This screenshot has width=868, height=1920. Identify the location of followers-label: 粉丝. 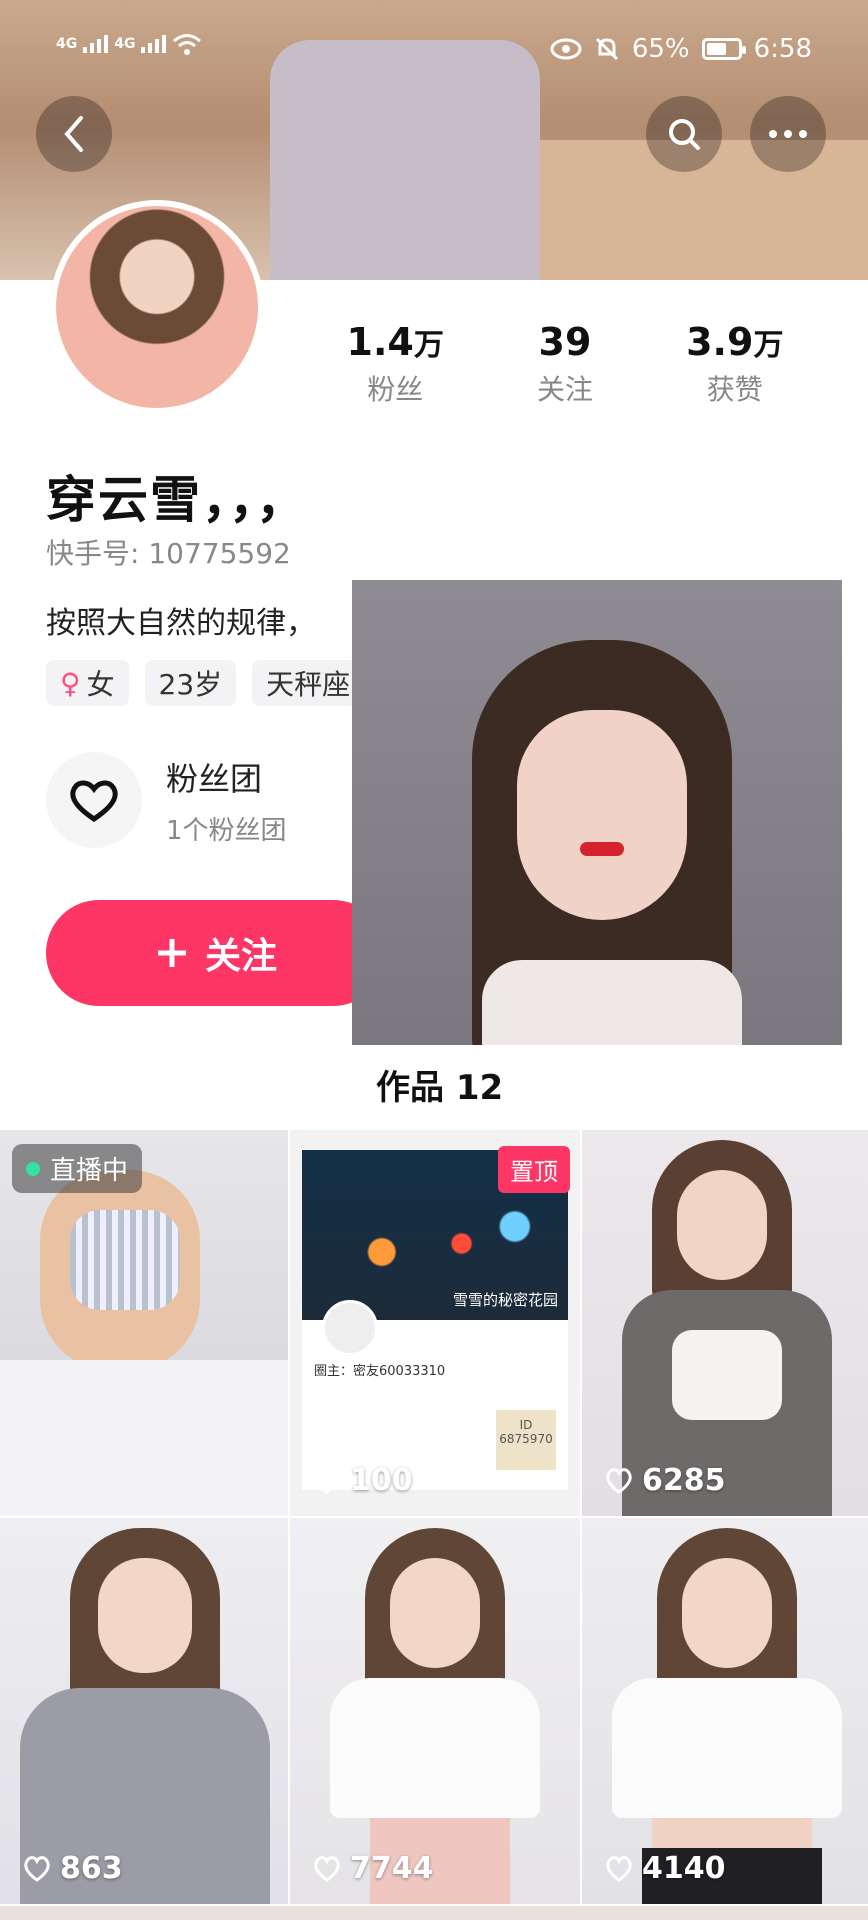
(395, 389).